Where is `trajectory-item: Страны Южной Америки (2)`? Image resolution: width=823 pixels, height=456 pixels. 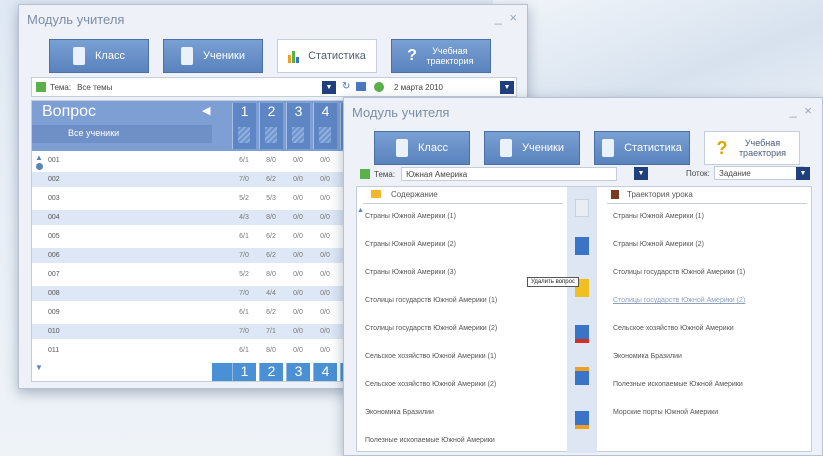 trajectory-item: Страны Южной Америки (2) is located at coordinates (658, 244).